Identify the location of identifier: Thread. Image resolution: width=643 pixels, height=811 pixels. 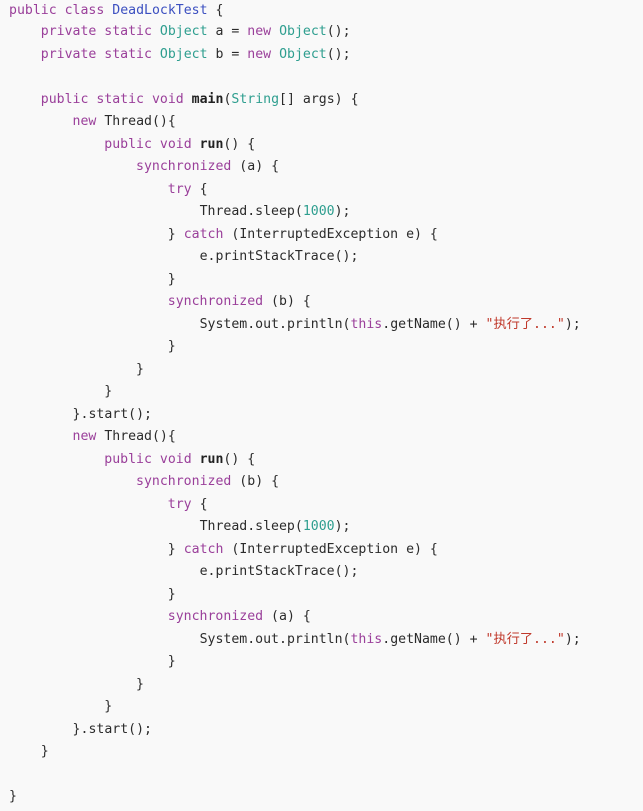
(128, 436).